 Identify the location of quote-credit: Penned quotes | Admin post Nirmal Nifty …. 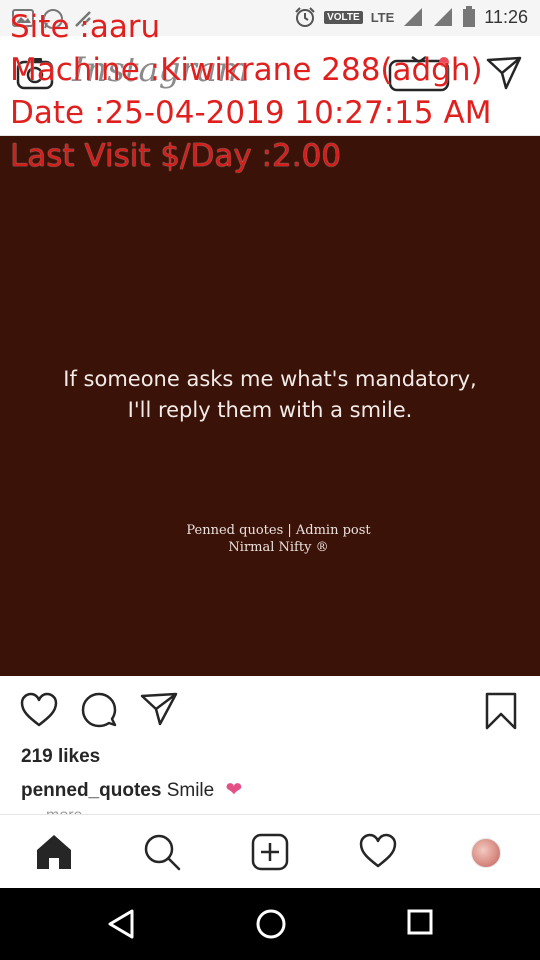
(270, 539).